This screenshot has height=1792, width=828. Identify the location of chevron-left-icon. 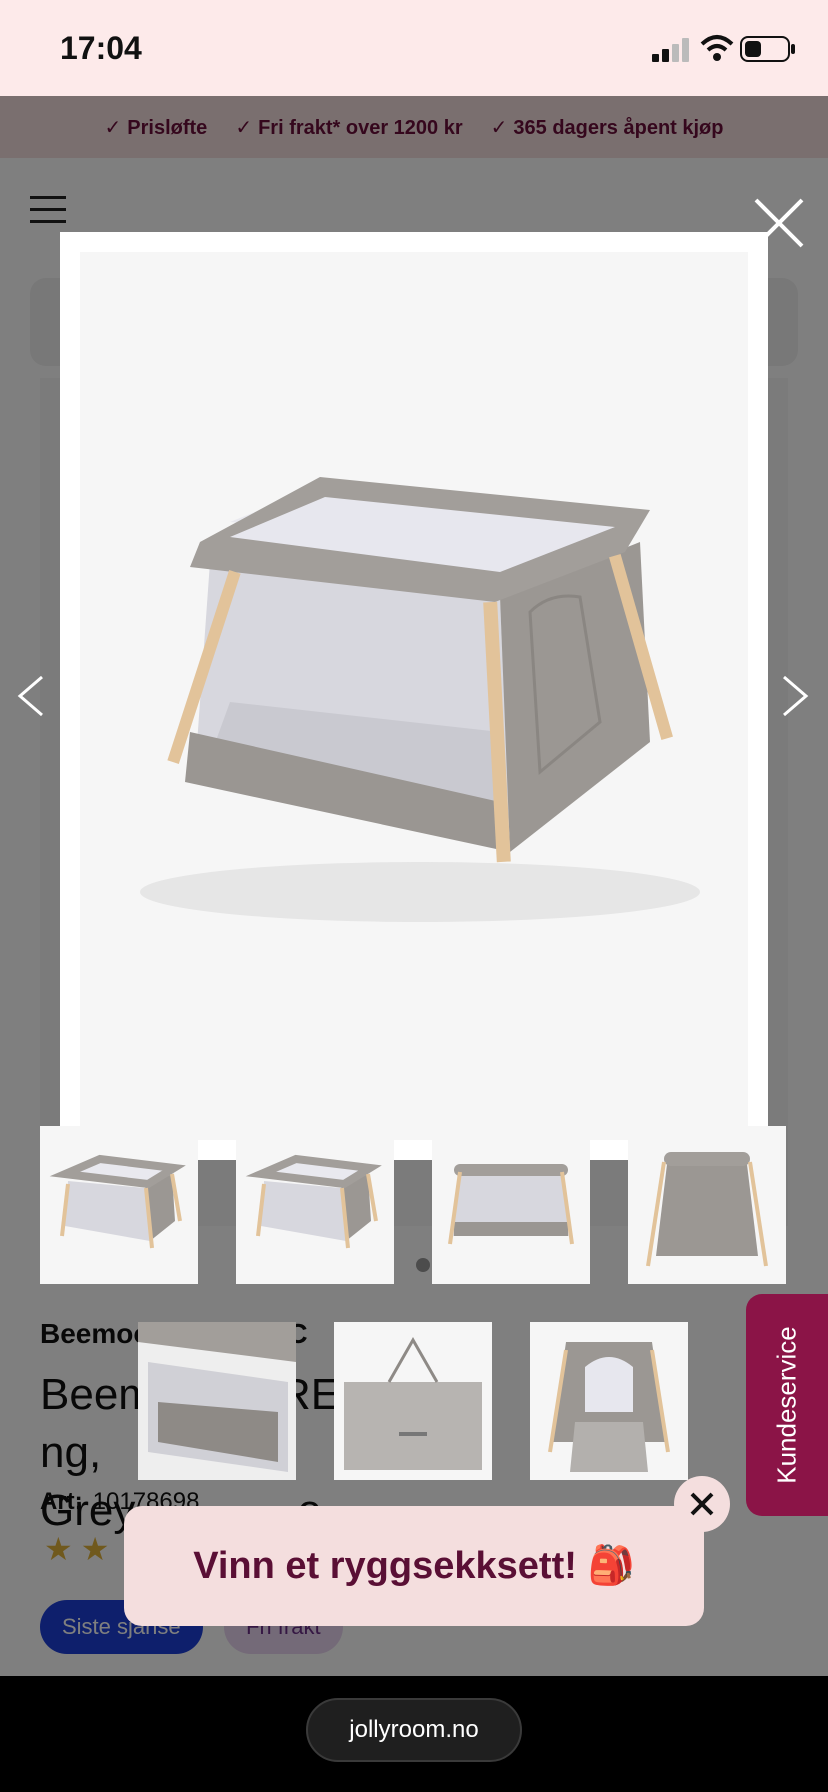
(31, 696).